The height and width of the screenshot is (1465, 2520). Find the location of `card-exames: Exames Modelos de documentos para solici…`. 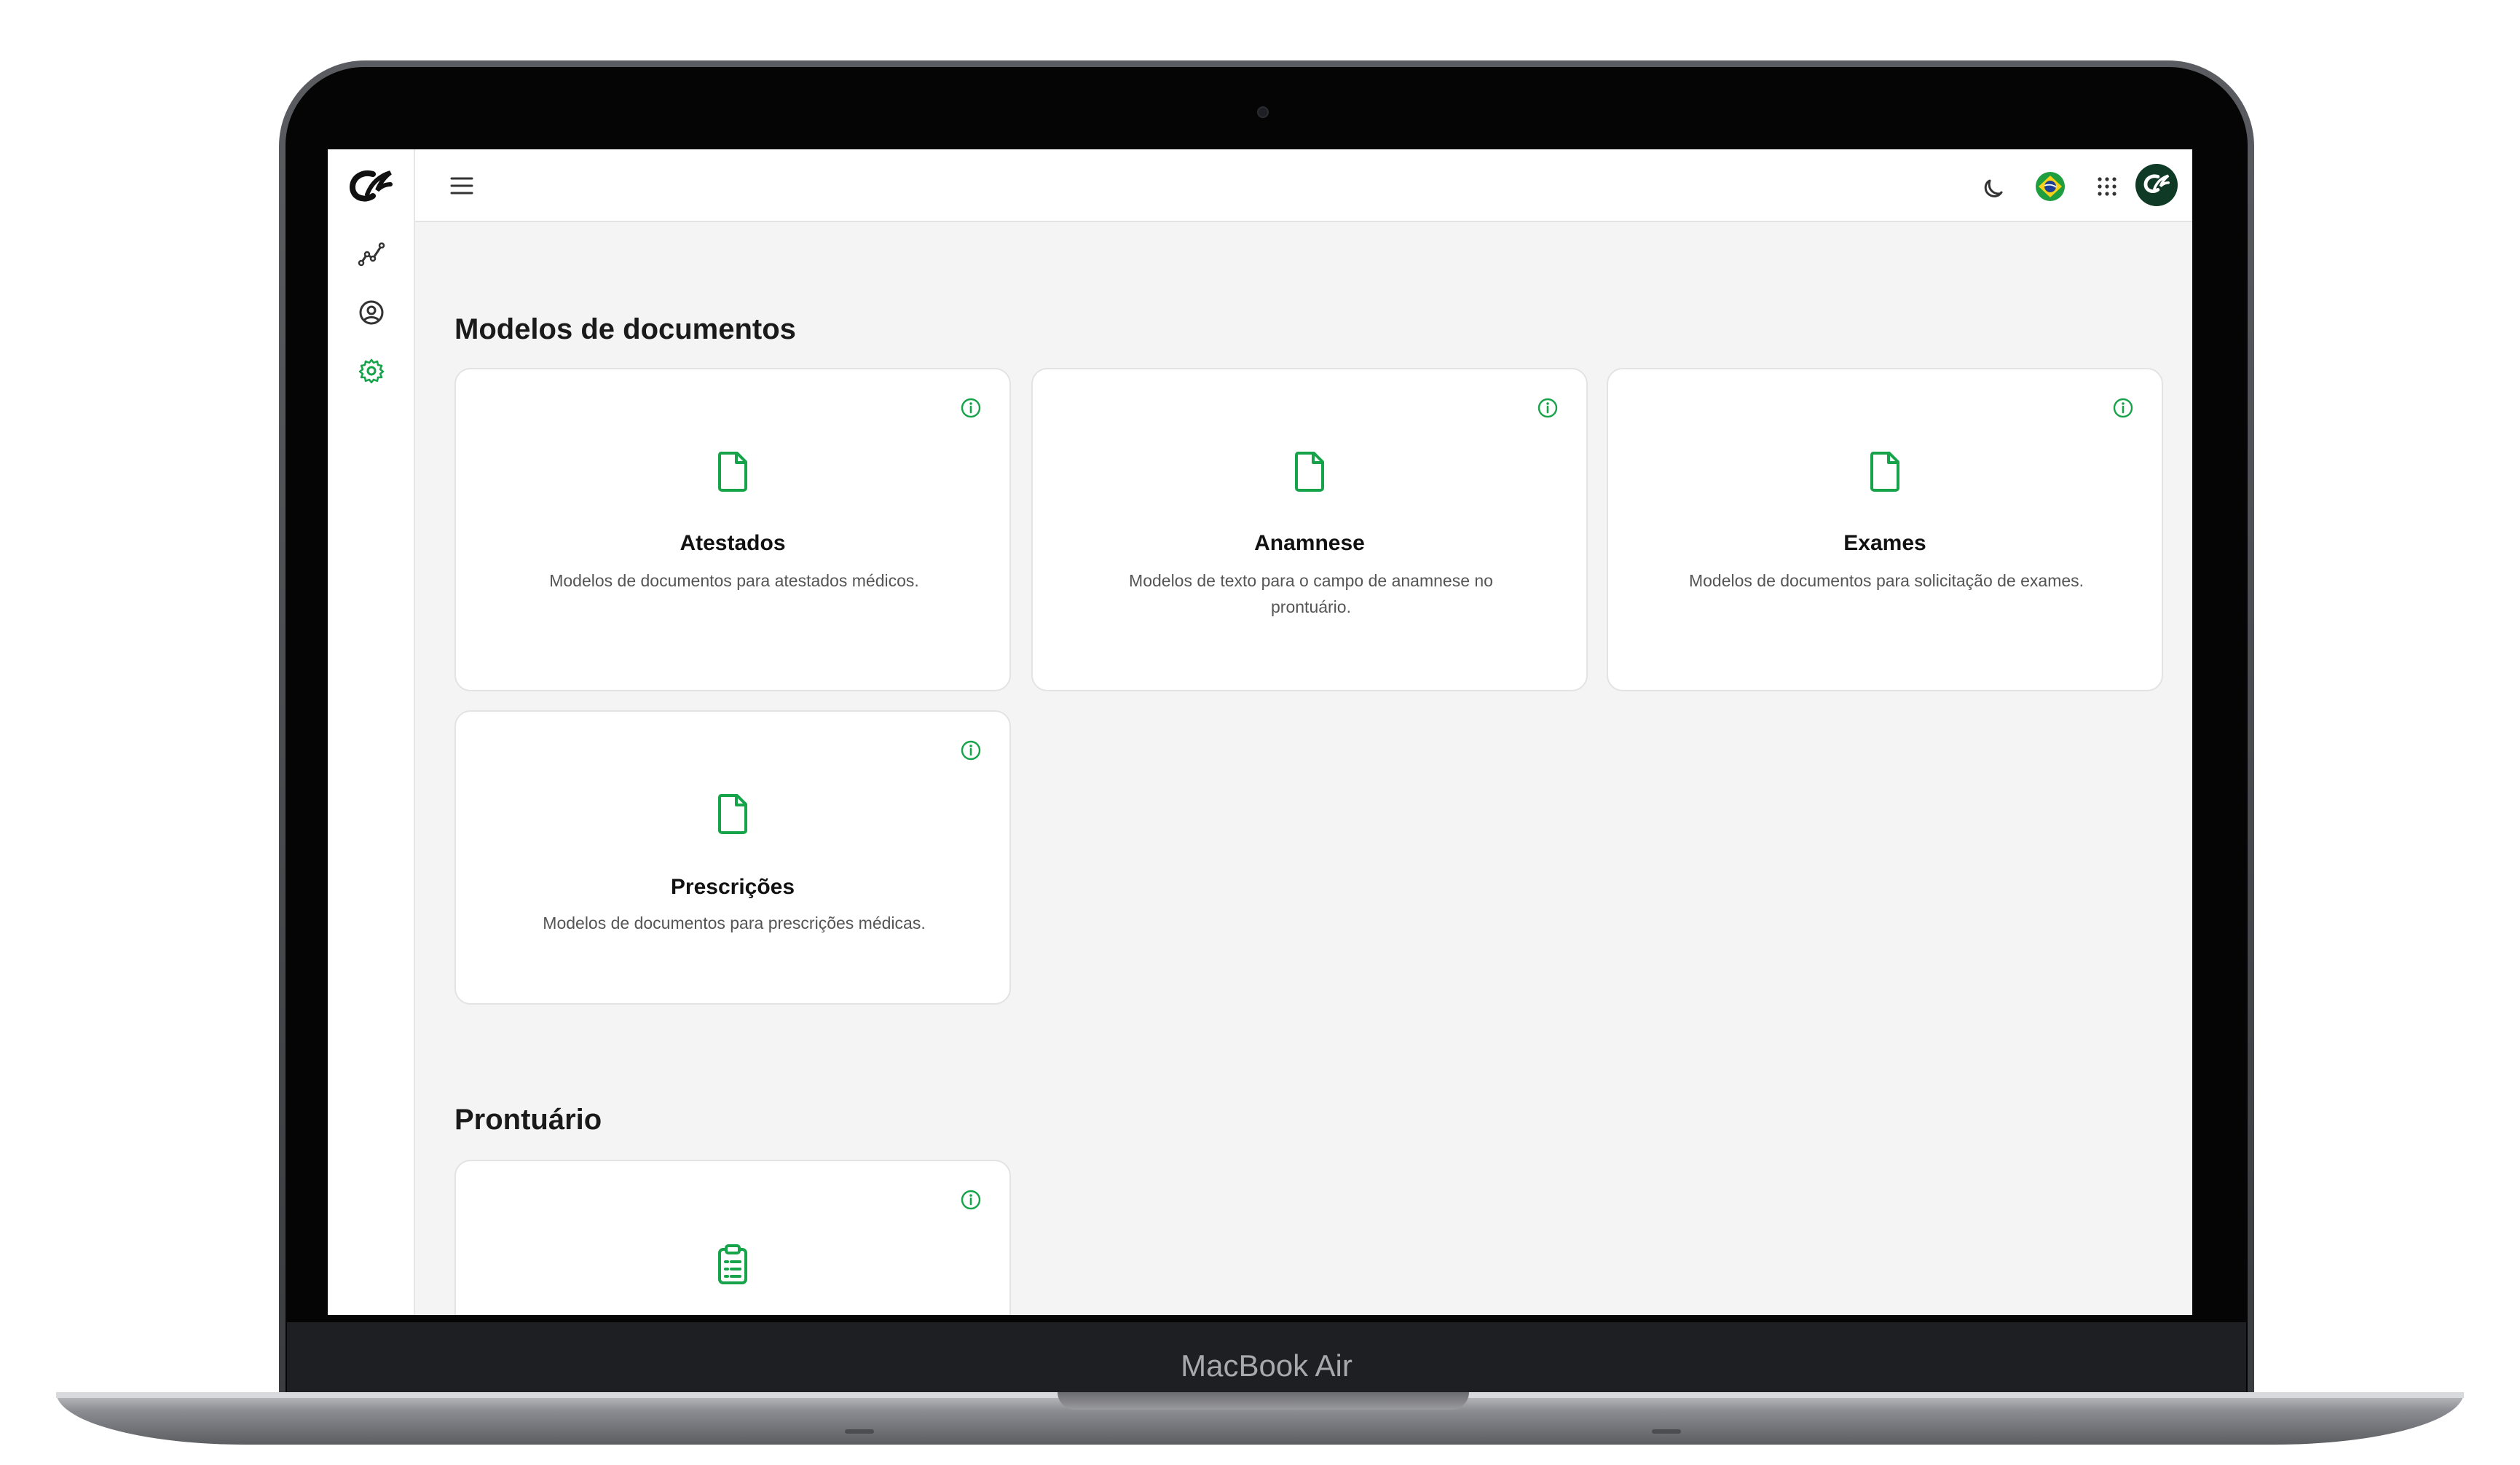

card-exames: Exames Modelos de documentos para solici… is located at coordinates (1885, 529).